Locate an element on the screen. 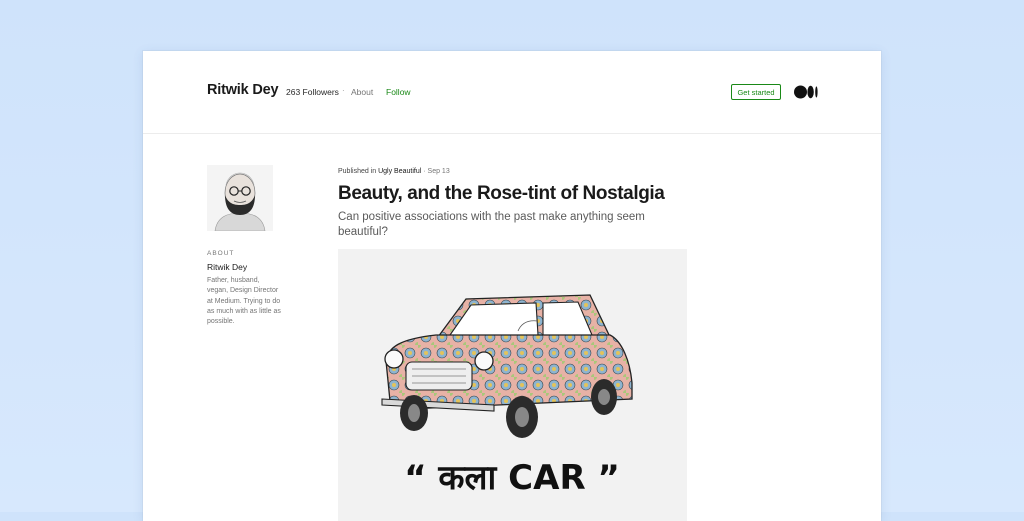 The image size is (1024, 521). article-title: Beauty, and the Rose-tint of Nostalgia is located at coordinates (538, 194).